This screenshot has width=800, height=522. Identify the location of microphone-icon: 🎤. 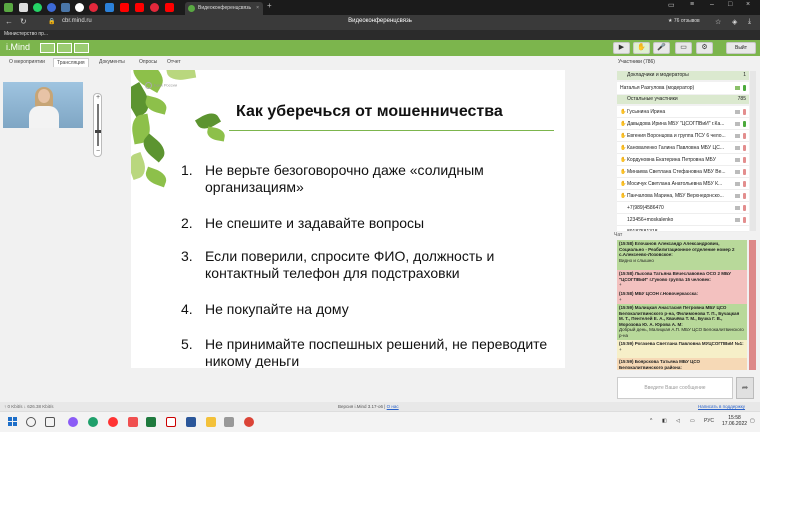
(661, 48).